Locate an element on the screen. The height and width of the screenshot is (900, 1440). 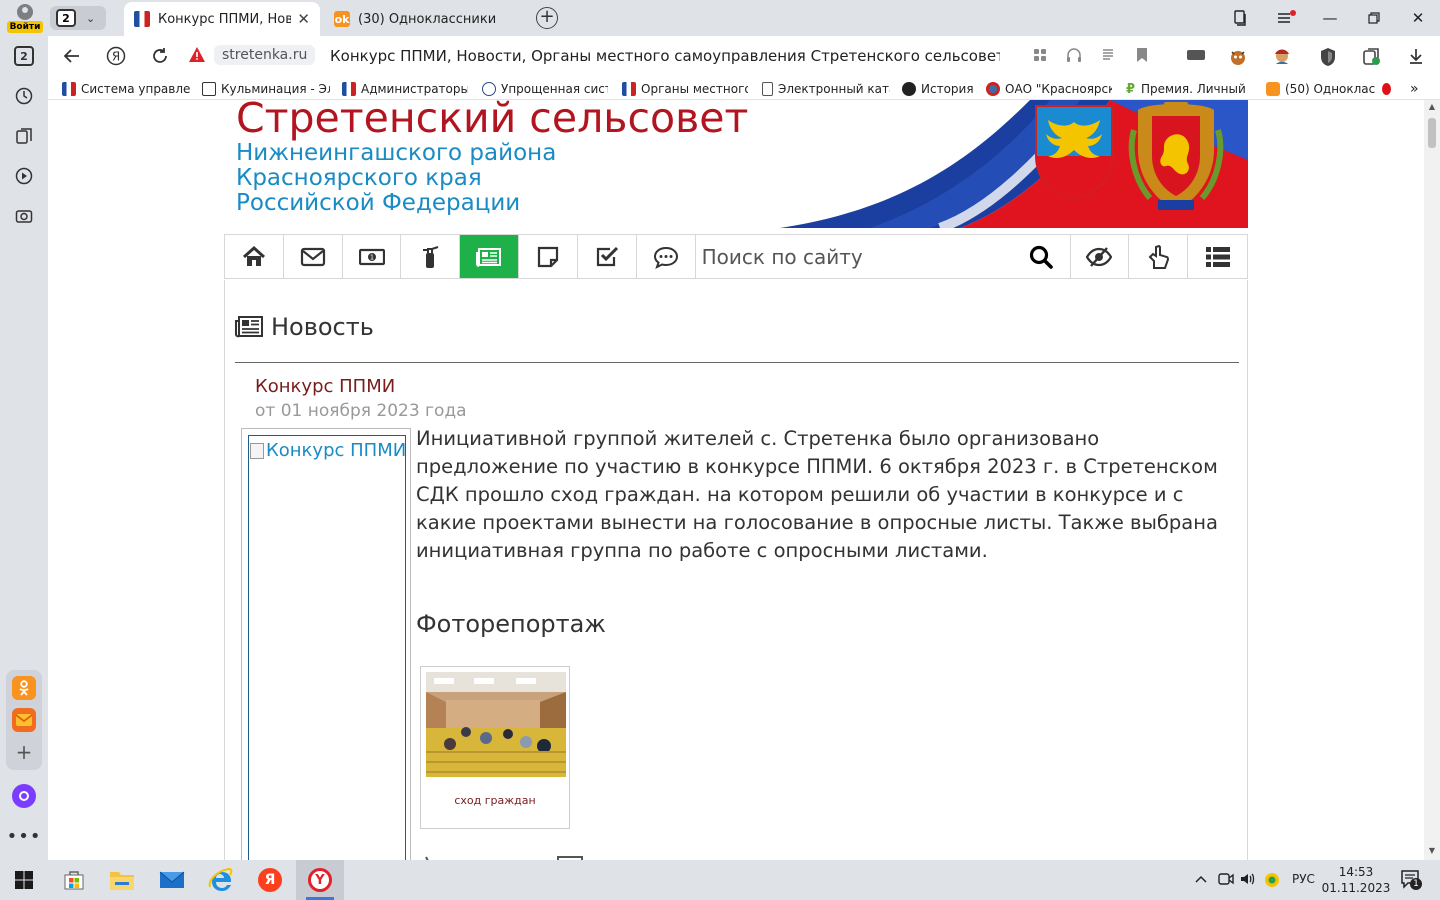
tab-manager-icon is located at coordinates (1240, 18).